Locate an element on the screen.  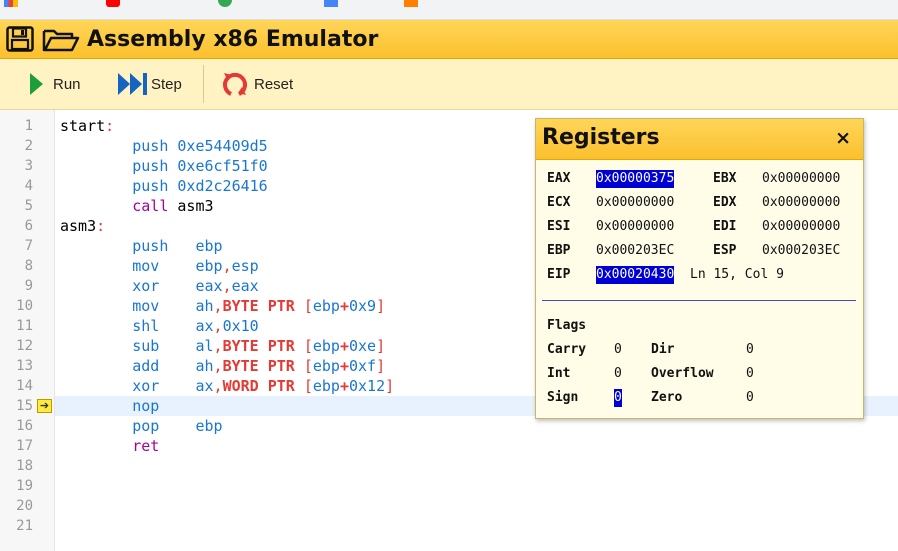
step-button: Step is located at coordinates (149, 84).